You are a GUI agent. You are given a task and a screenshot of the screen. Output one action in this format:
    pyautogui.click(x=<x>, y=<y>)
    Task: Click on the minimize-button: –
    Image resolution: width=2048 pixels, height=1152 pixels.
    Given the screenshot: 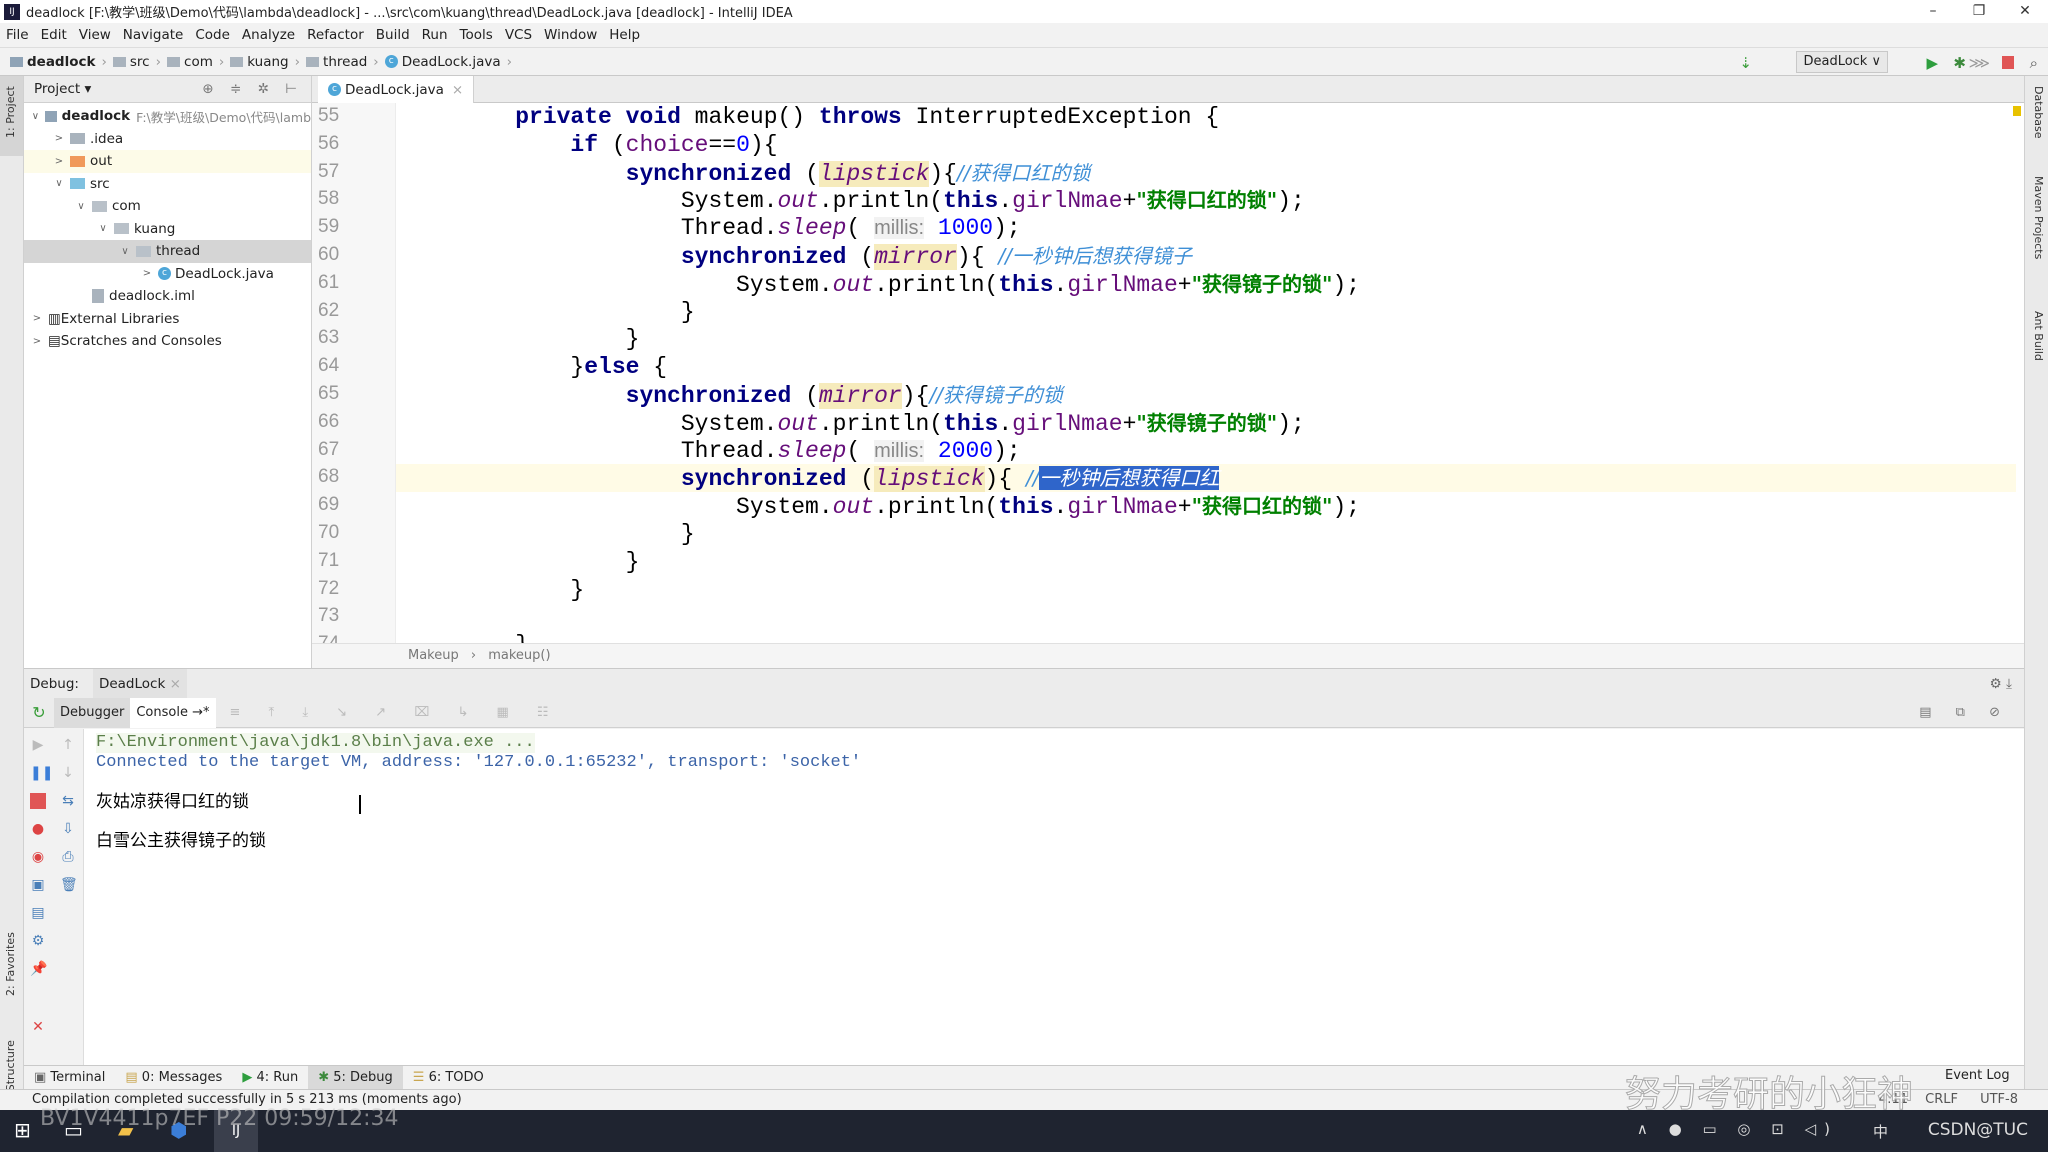 What is the action you would take?
    pyautogui.click(x=1933, y=11)
    